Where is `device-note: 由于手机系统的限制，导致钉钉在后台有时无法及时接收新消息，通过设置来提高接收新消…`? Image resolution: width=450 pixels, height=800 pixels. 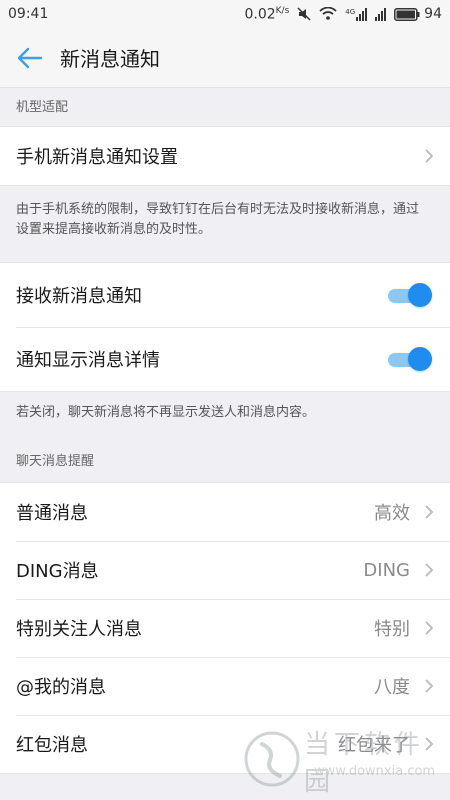 device-note: 由于手机系统的限制，导致钉钉在后台有时无法及时接收新消息，通过设置来提高接收新消… is located at coordinates (218, 219).